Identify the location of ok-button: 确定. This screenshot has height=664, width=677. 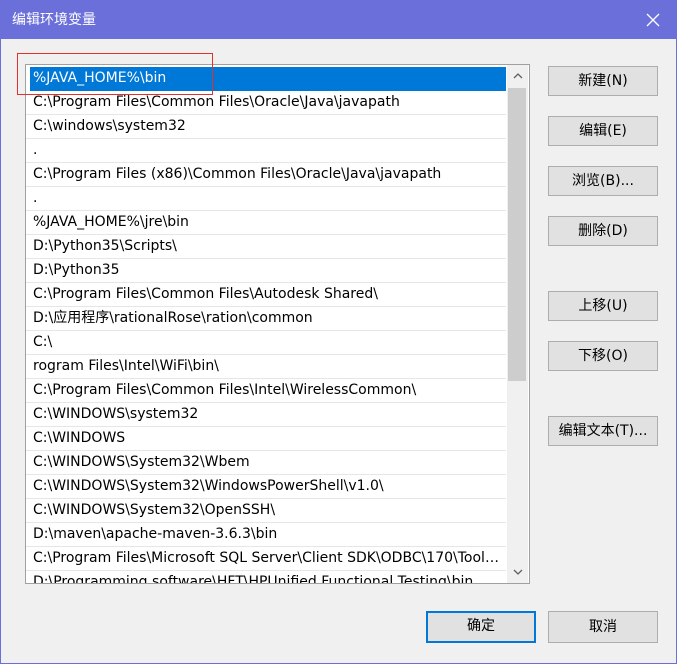
(481, 627).